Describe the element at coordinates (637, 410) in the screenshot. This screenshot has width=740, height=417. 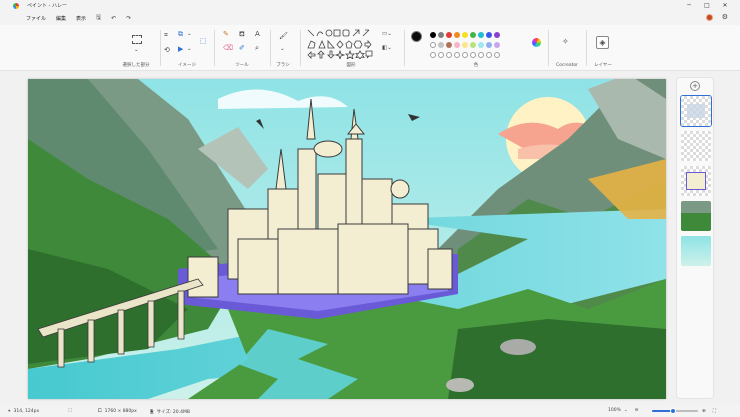
I see `zoom-out-icon: ⊖` at that location.